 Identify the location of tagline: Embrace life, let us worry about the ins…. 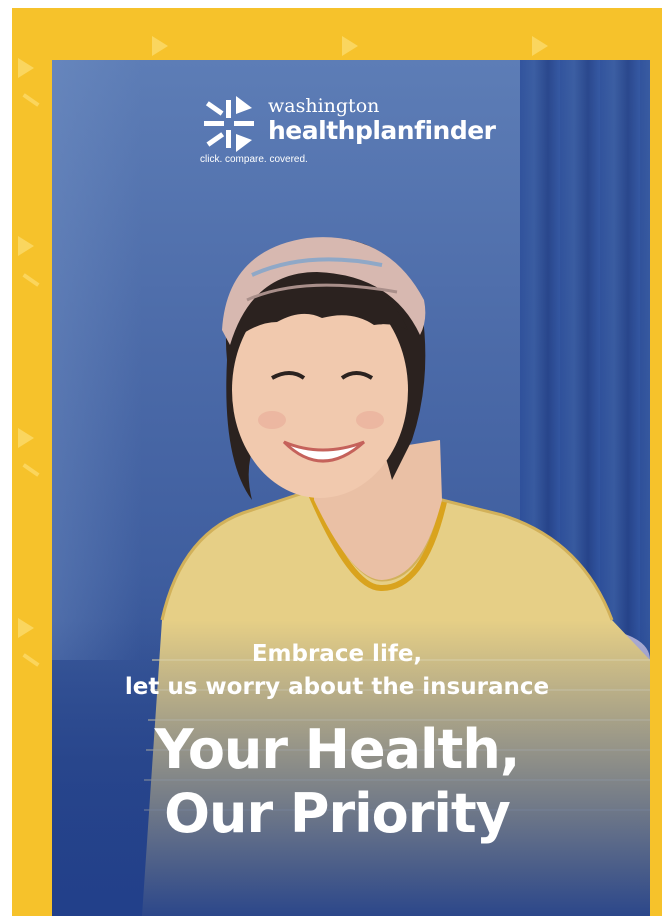
(337, 671).